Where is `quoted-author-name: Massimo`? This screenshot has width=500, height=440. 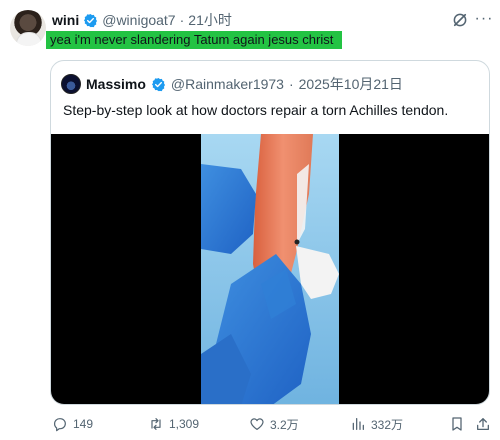
quoted-author-name: Massimo is located at coordinates (116, 84).